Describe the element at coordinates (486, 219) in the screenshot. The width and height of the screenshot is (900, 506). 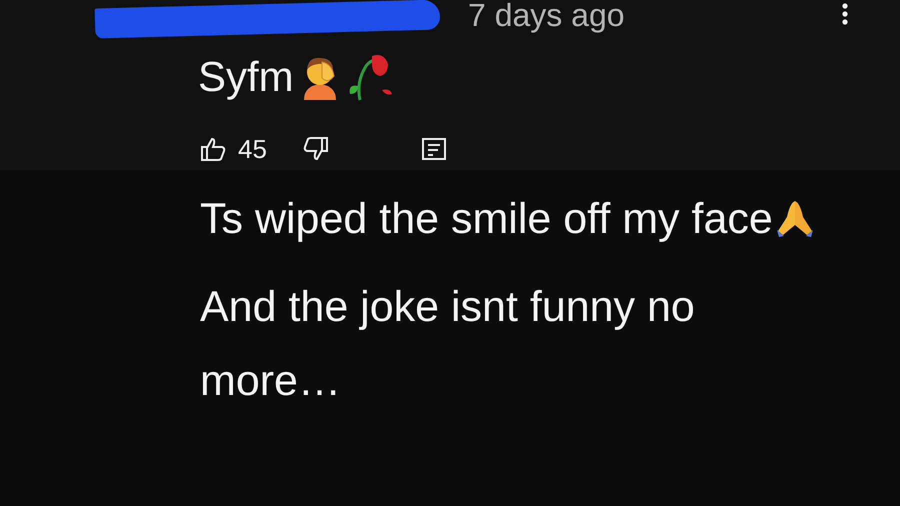
I see `caption-text: Ts wiped the smile off my face` at that location.